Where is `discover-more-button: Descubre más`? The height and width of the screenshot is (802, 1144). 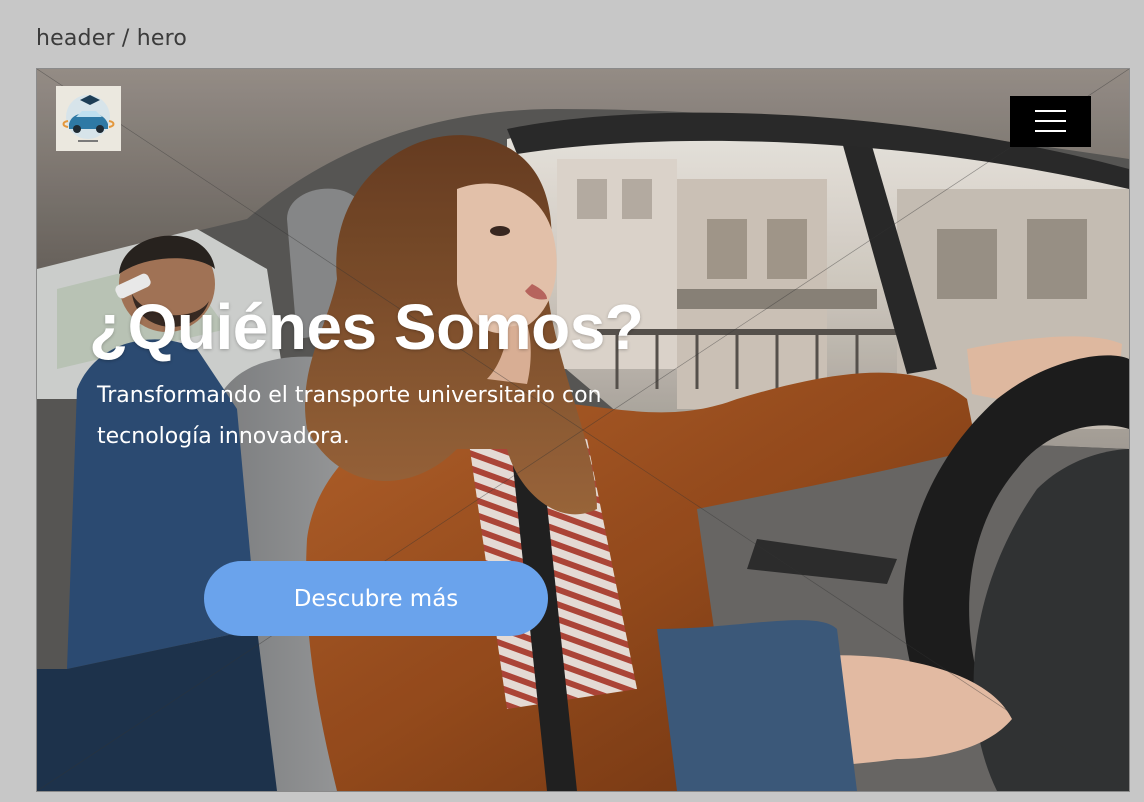 discover-more-button: Descubre más is located at coordinates (376, 598).